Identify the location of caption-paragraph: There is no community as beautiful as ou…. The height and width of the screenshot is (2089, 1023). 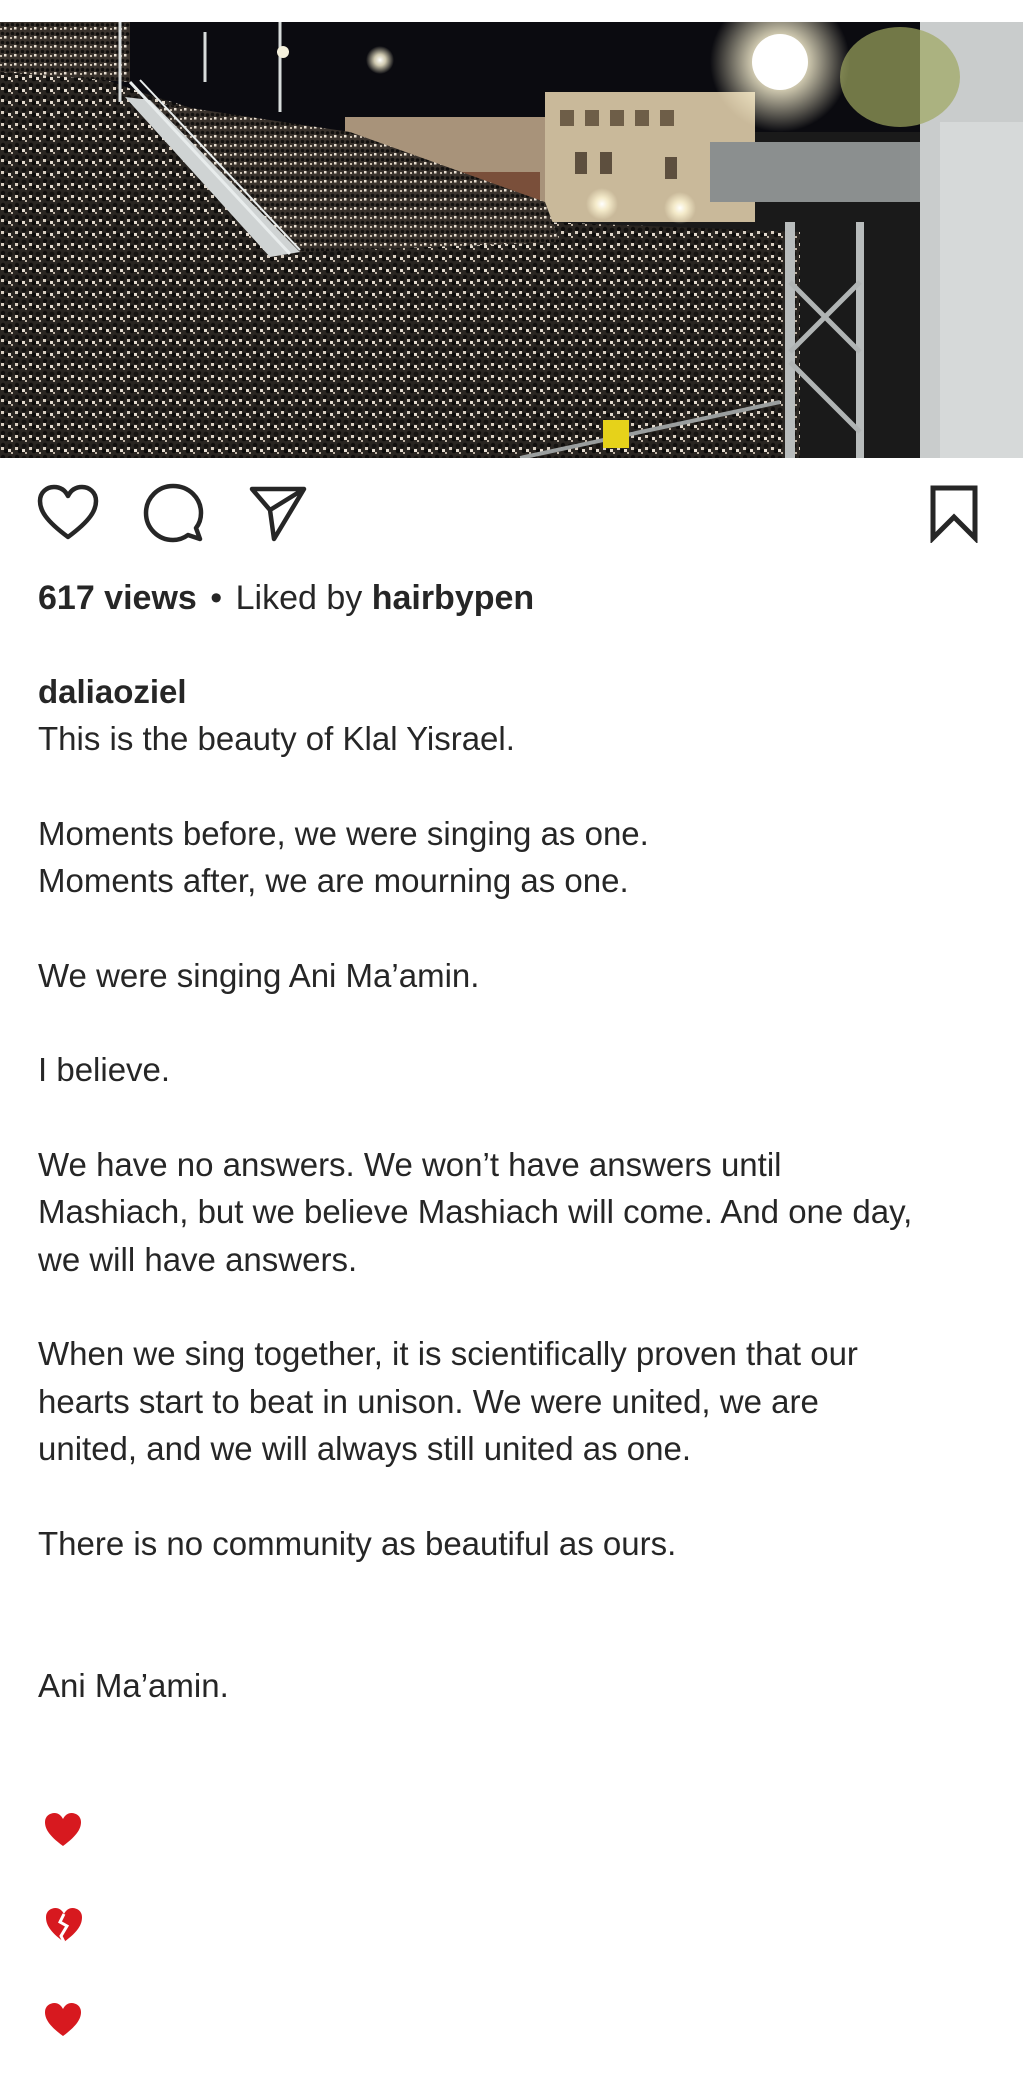
(357, 1543).